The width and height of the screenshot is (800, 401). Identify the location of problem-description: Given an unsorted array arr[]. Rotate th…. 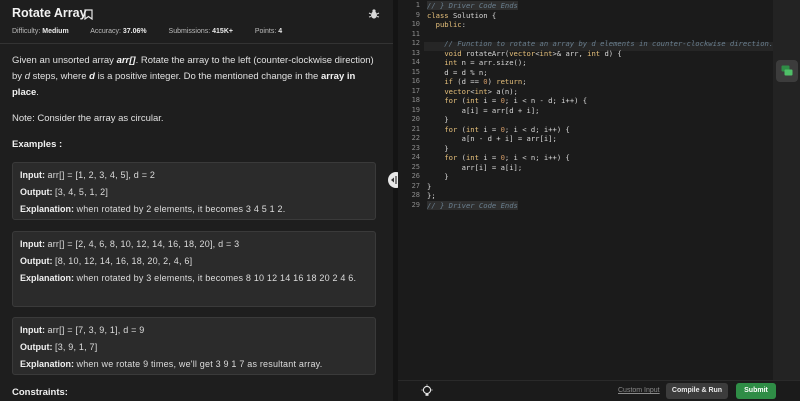
(197, 77).